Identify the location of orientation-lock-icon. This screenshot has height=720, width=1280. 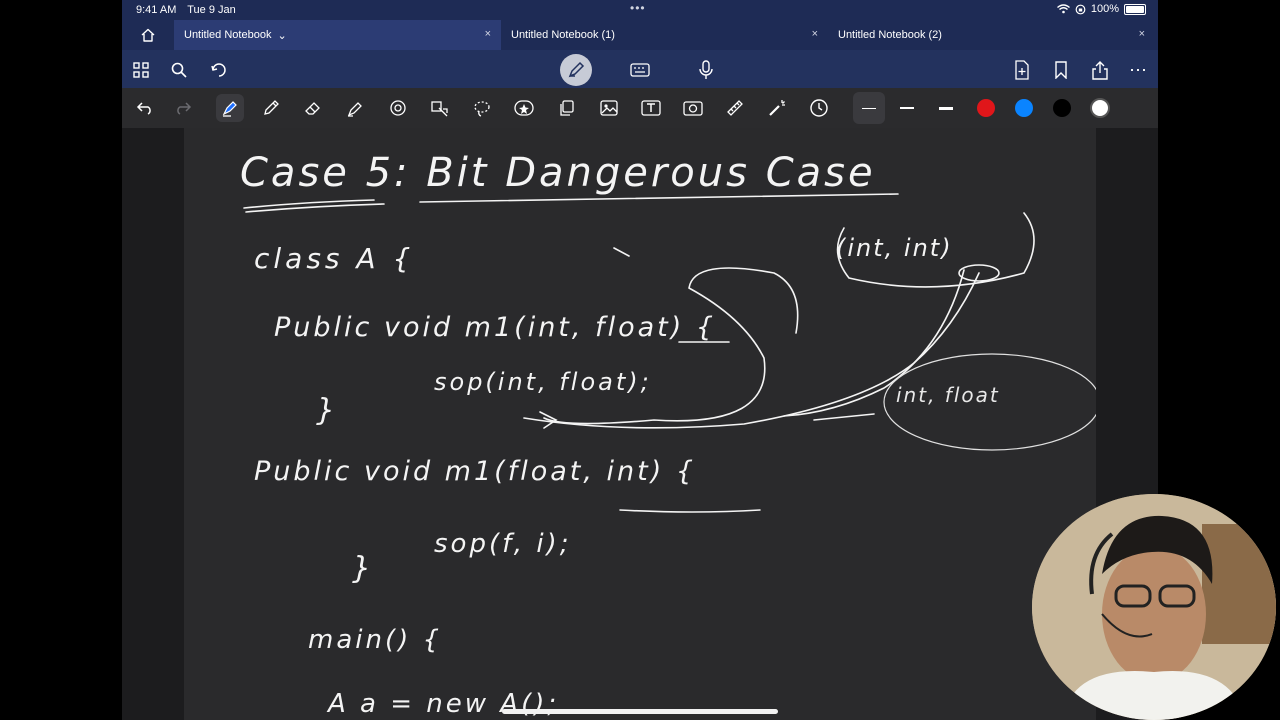
(1080, 9).